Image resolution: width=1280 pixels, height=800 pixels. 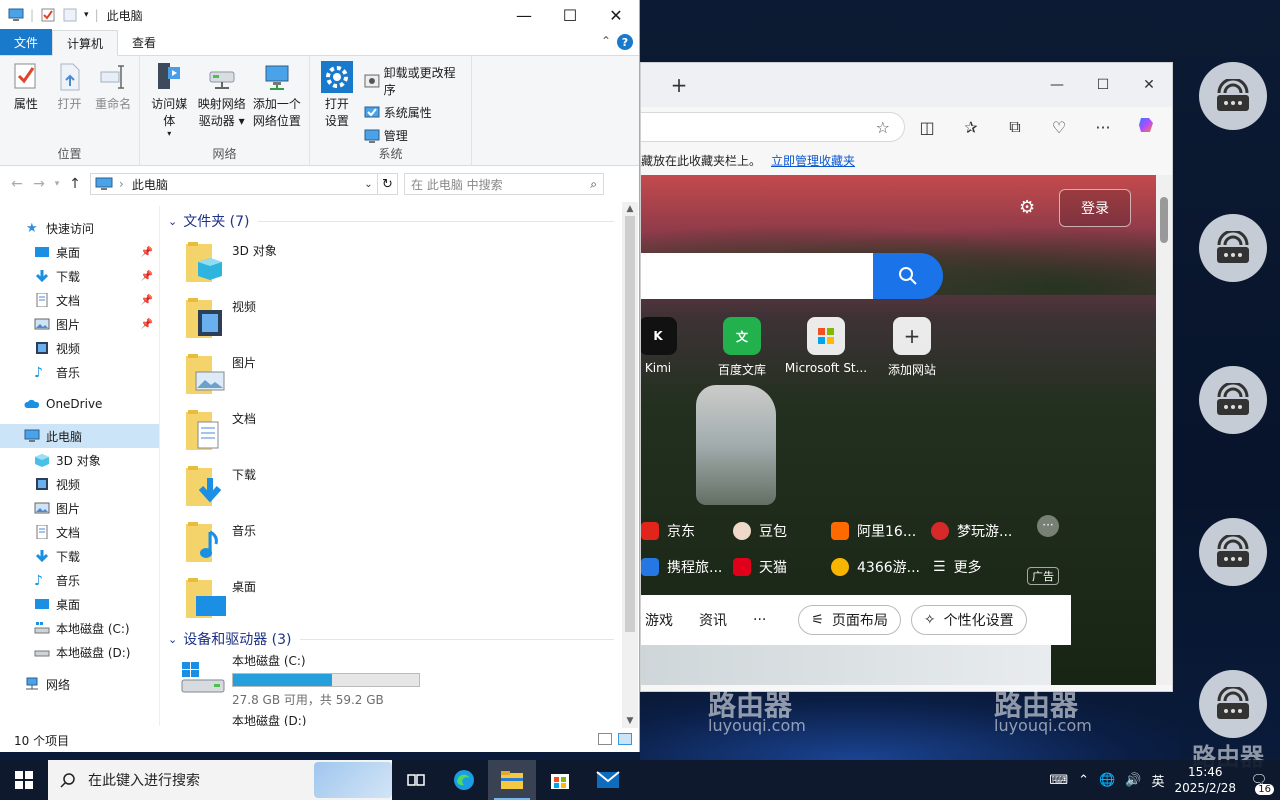 I want to click on folder-desktop: 桌面, so click(x=391, y=598).